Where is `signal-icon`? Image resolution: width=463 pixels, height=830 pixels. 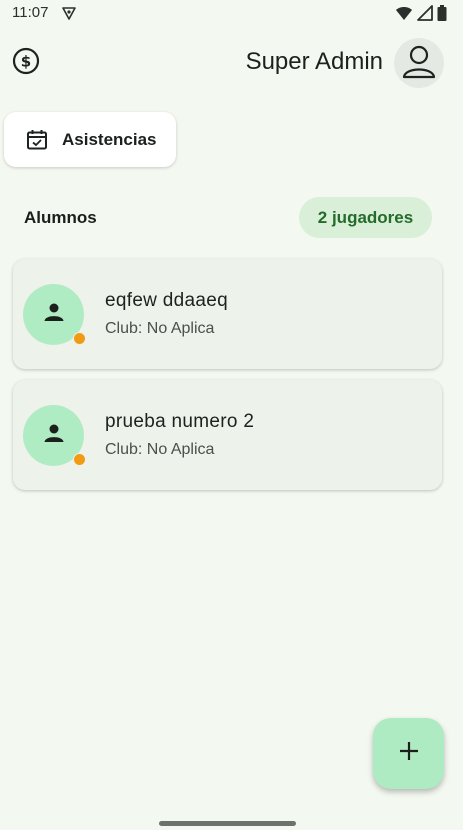
signal-icon is located at coordinates (425, 15).